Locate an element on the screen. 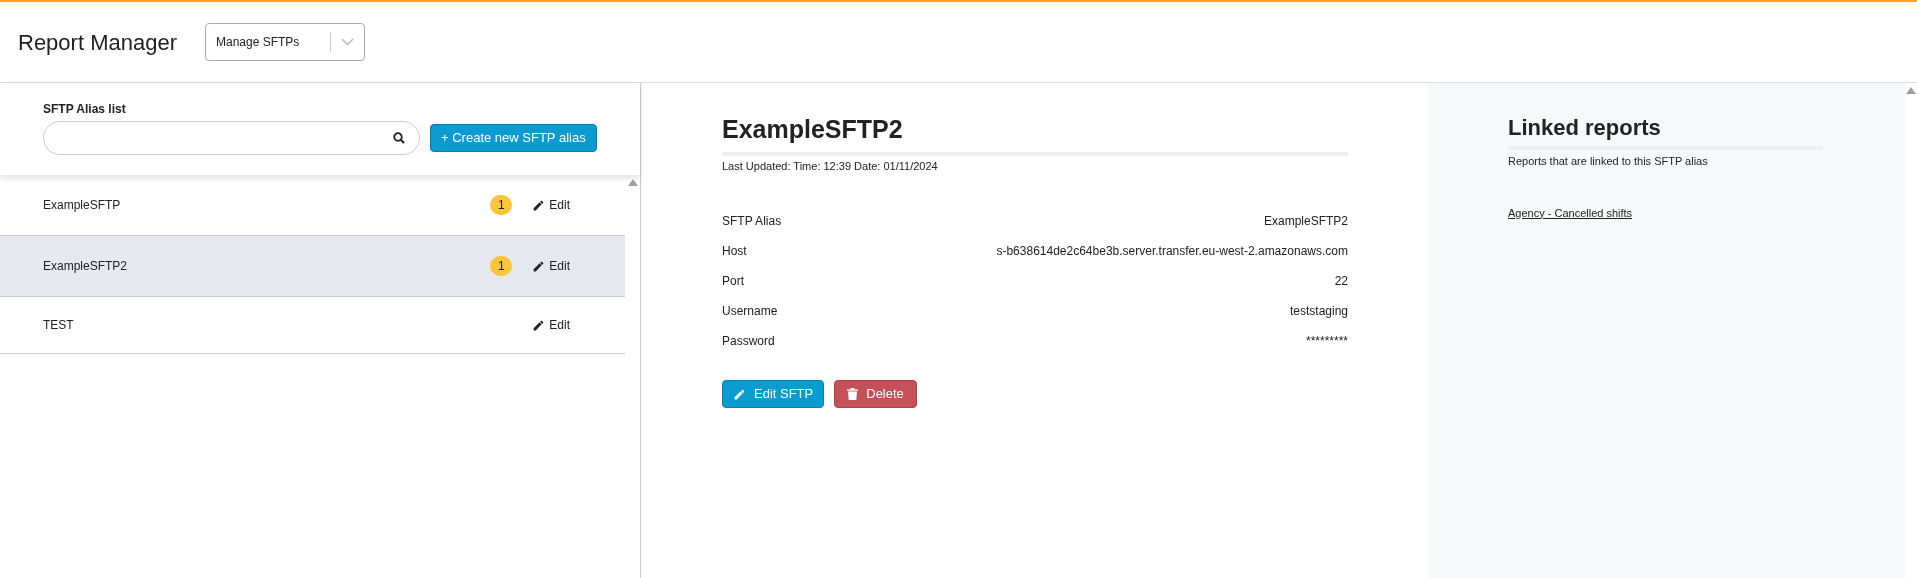  sftp-title: ExampleSFTP2 is located at coordinates (1035, 133).